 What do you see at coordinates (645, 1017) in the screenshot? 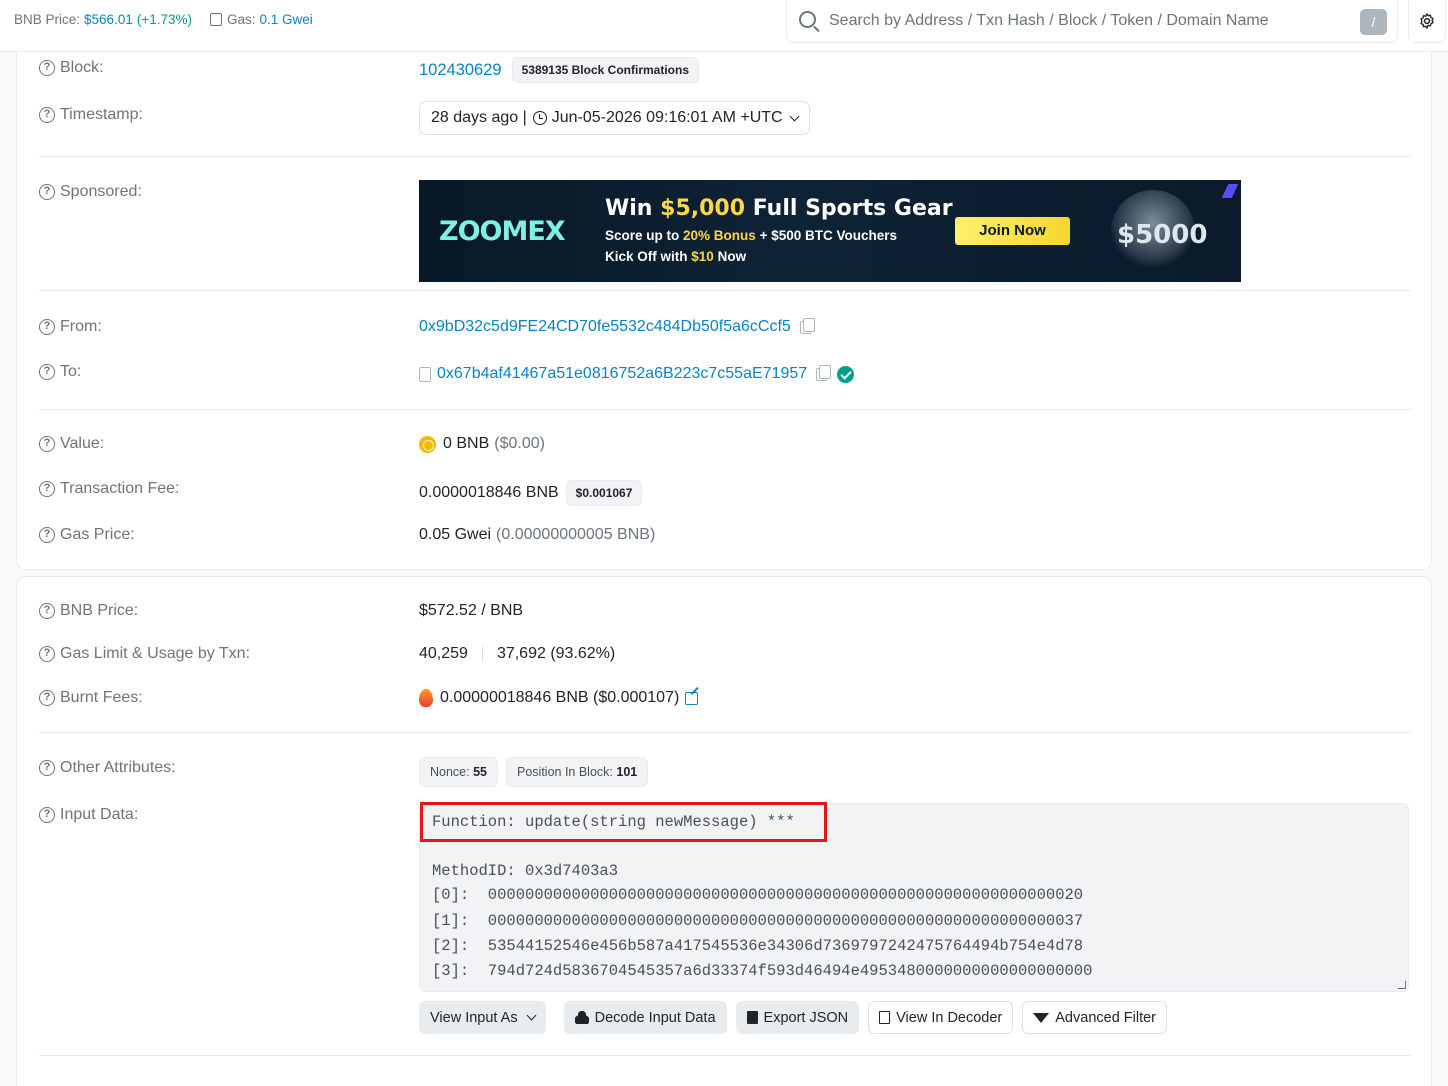
I see `decode-input-data-button: Decode Input Data` at bounding box center [645, 1017].